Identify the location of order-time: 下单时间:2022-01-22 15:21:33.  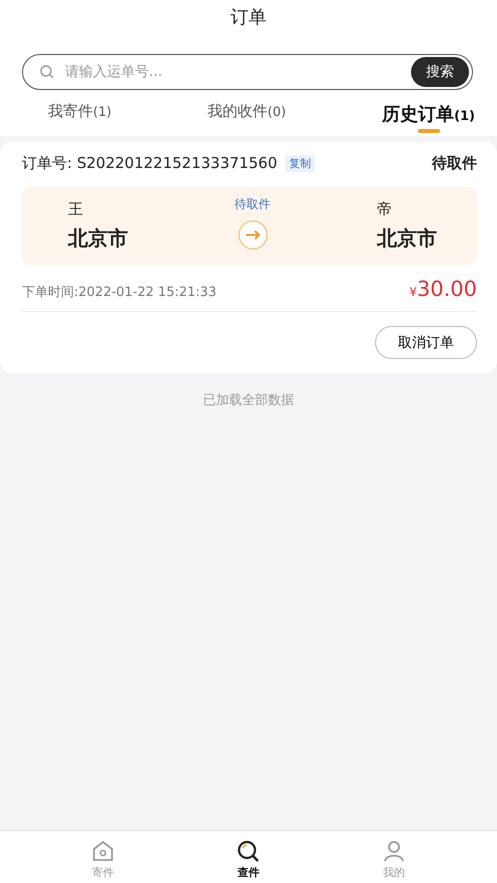
(119, 292).